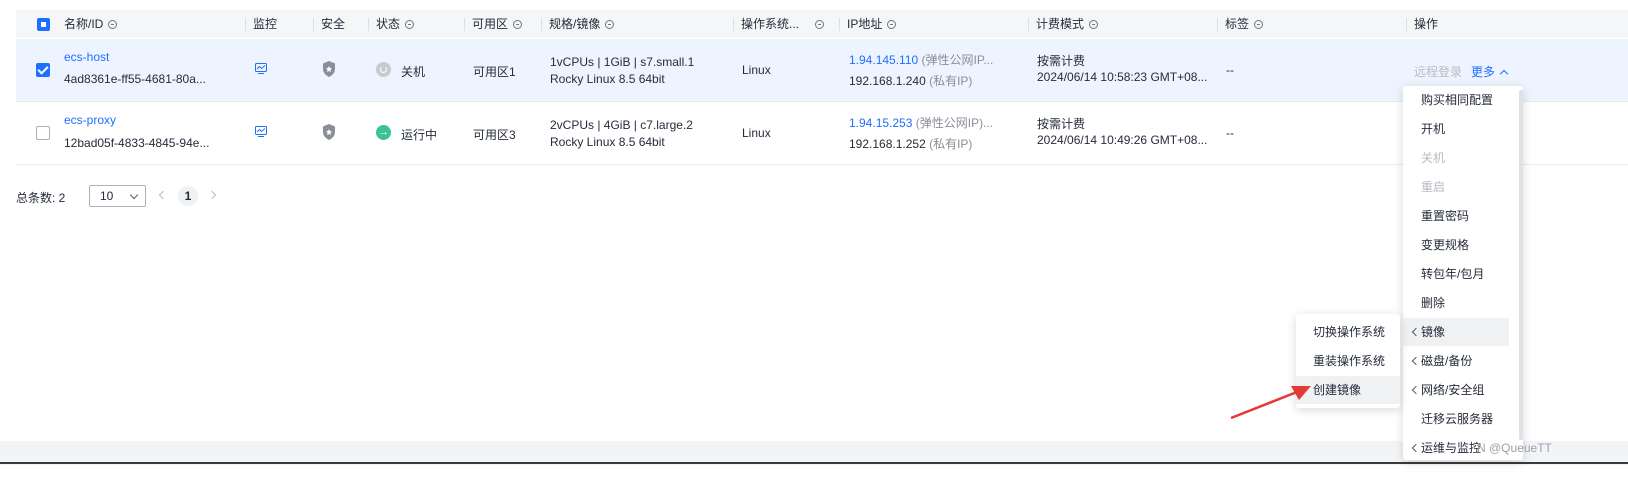 This screenshot has width=1628, height=482. What do you see at coordinates (1463, 216) in the screenshot?
I see `menu-item-reset-password: 重置密码` at bounding box center [1463, 216].